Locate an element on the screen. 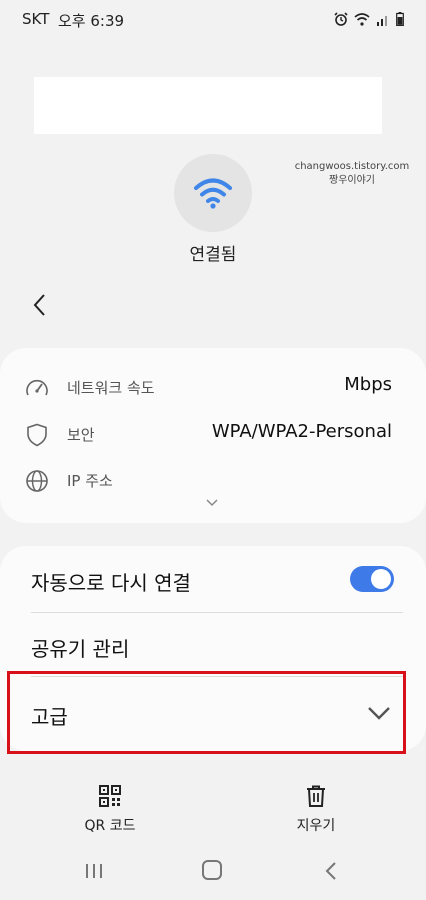 This screenshot has height=900, width=426. recent-apps-icon is located at coordinates (94, 871).